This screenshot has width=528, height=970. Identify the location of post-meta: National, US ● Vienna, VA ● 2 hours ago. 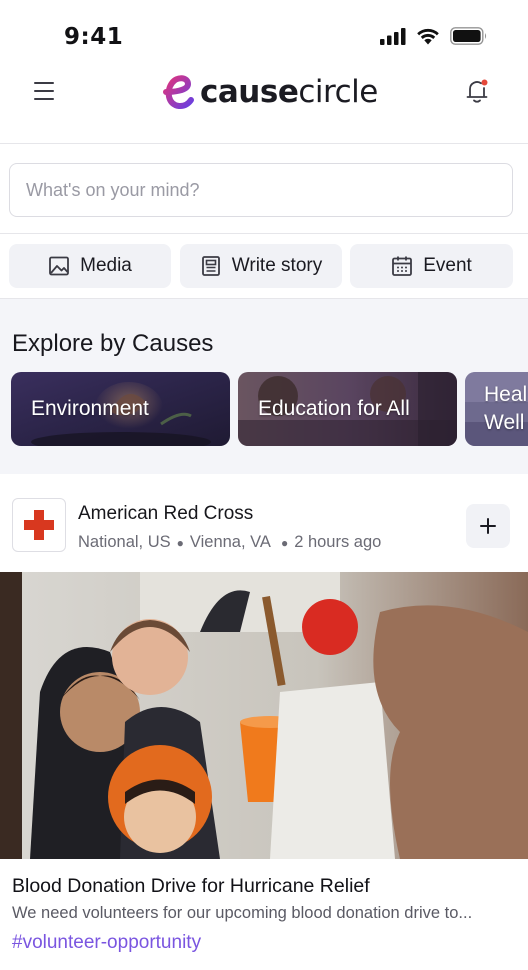
(229, 542).